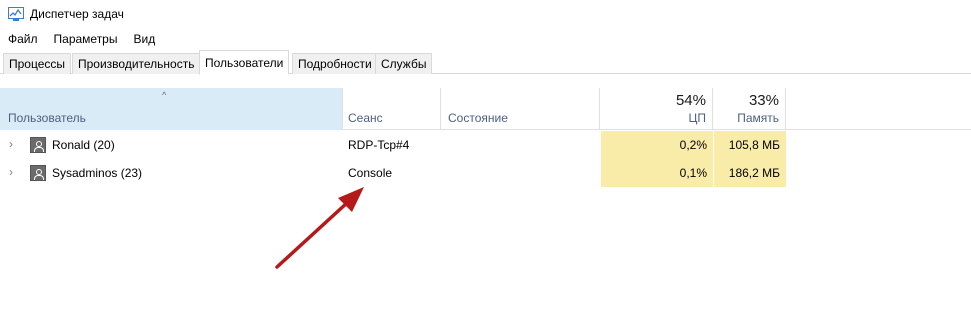 This screenshot has height=311, width=971. I want to click on window-title: Диспетчер задач, so click(77, 14).